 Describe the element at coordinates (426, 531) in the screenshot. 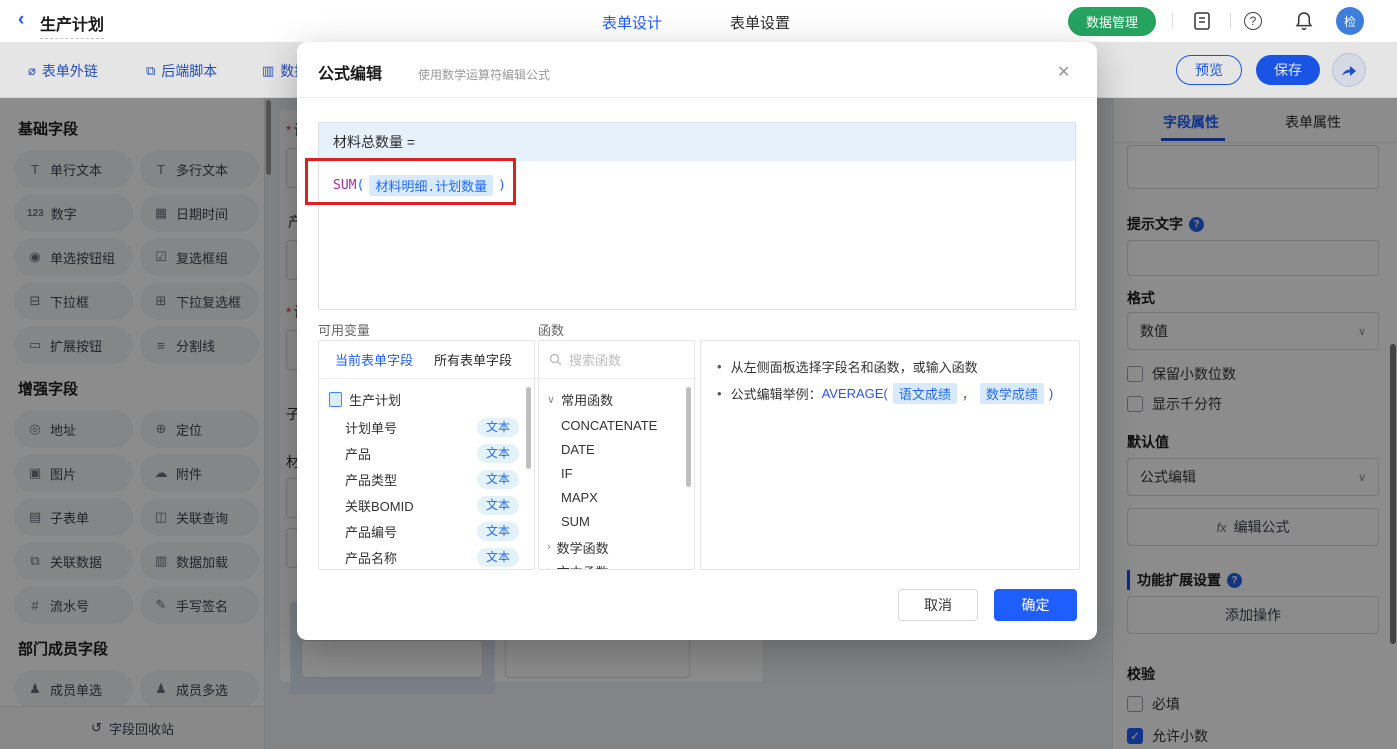

I see `variable-row: 产品编号 文本` at that location.